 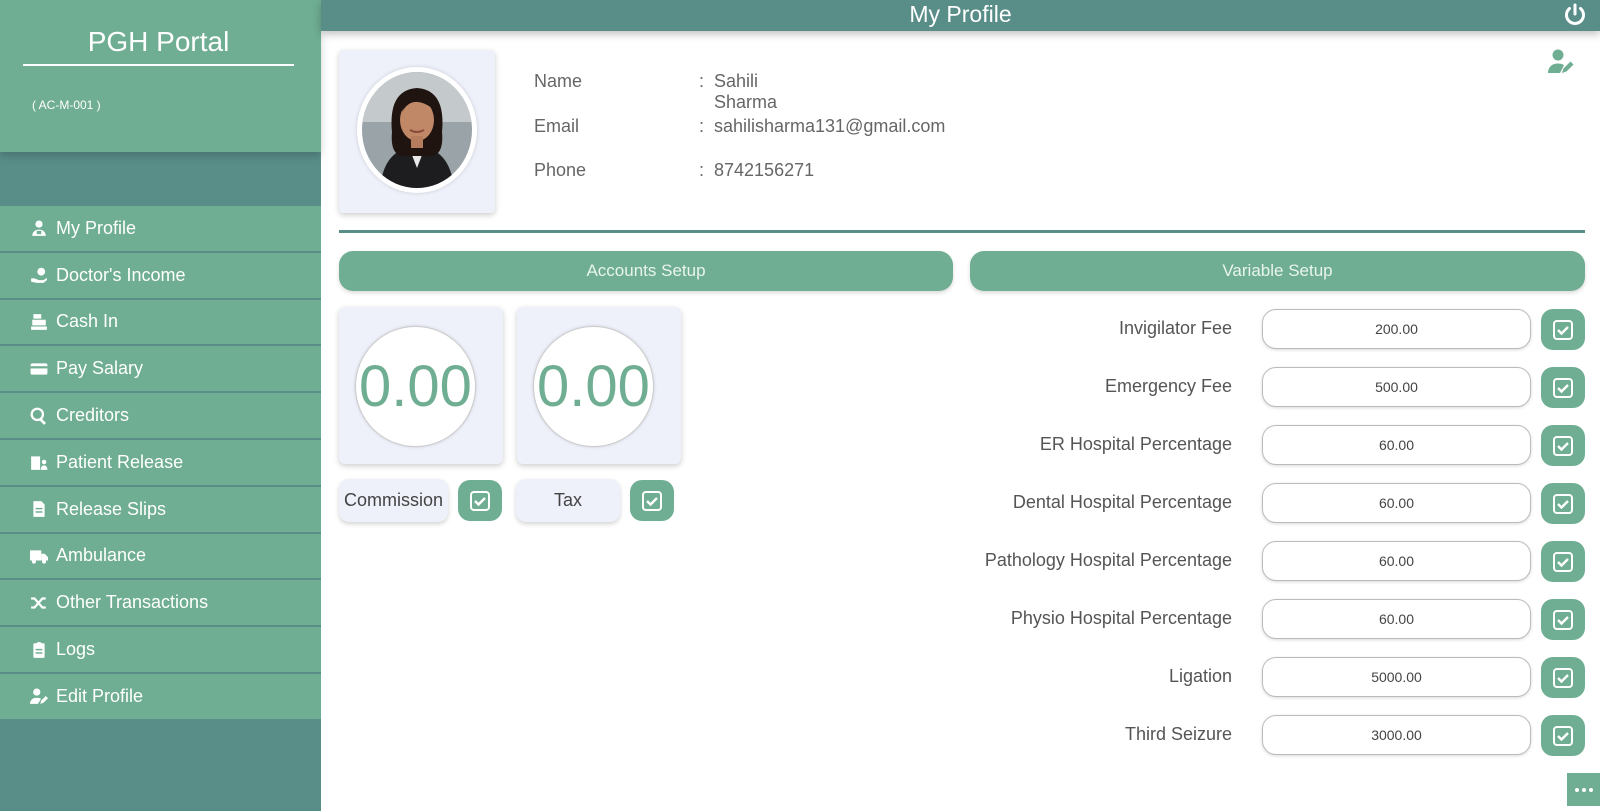 I want to click on dental-hospital-percentage-input, so click(x=1396, y=503).